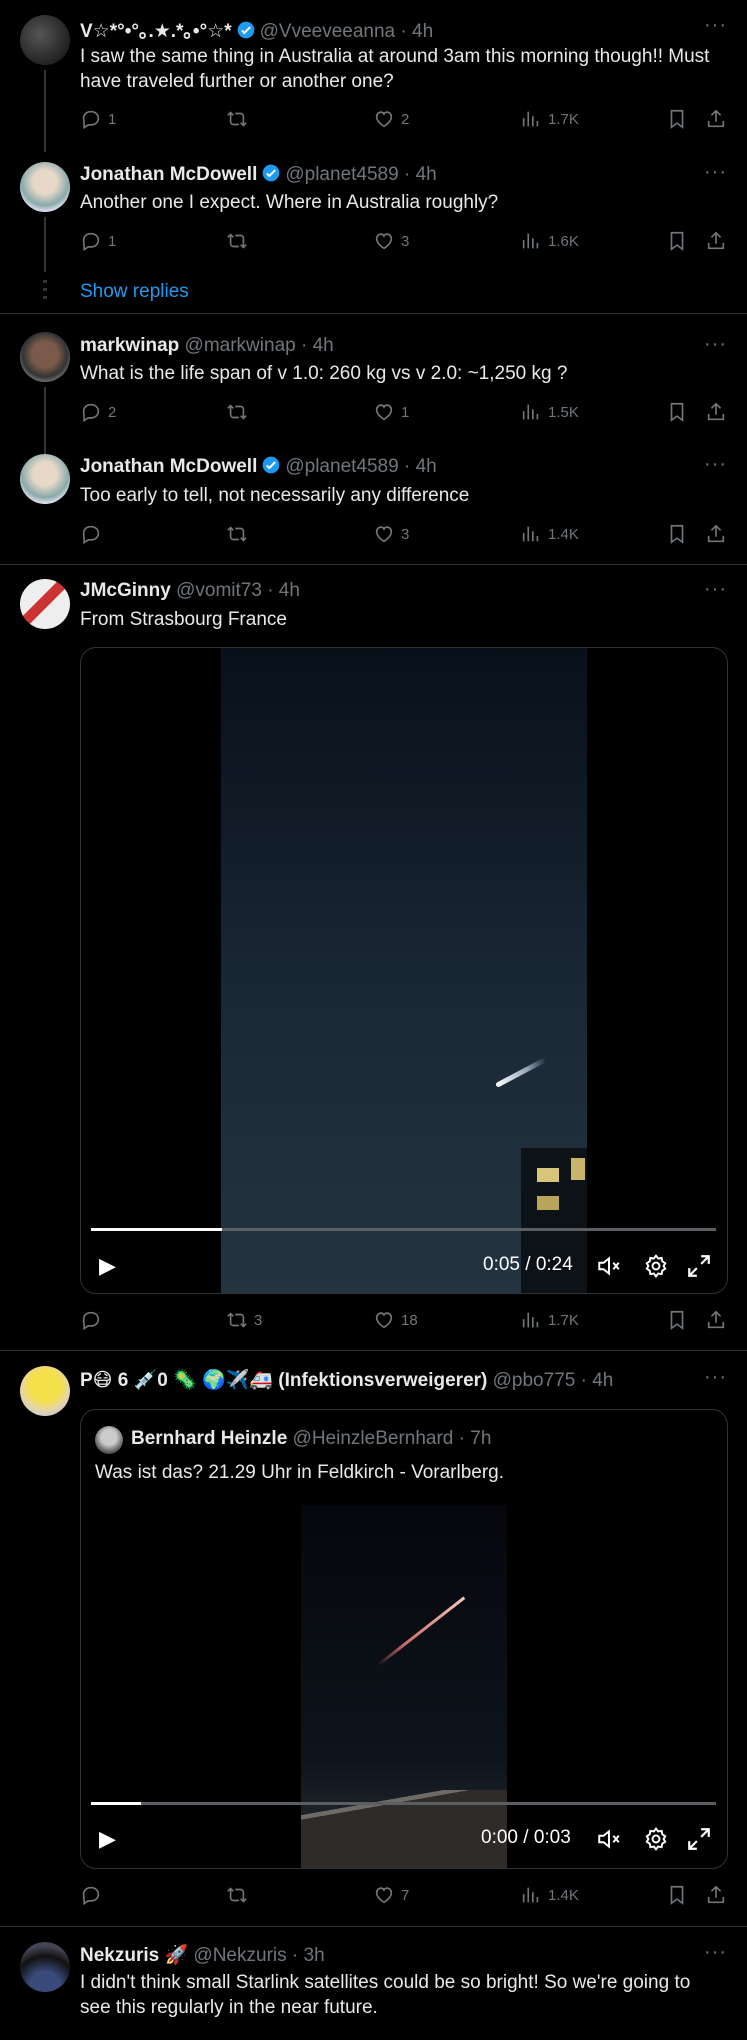  I want to click on display-name: Nekzuris 🚀, so click(134, 1955).